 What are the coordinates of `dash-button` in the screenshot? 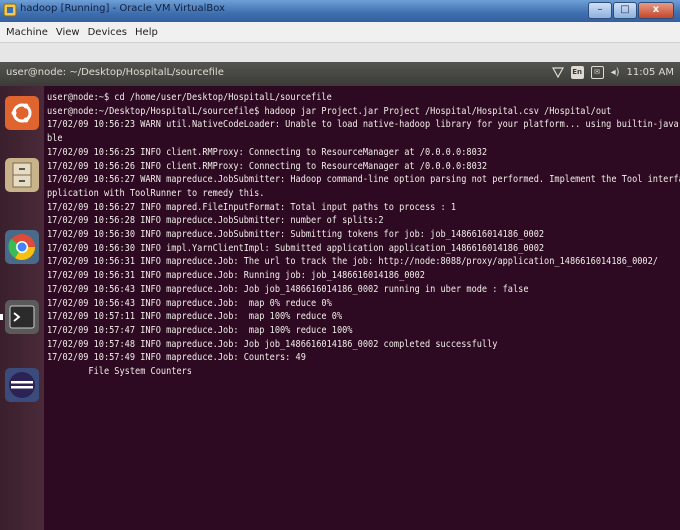 It's located at (22, 113).